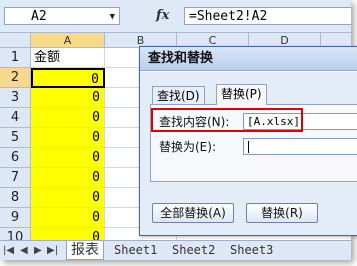 Image resolution: width=357 pixels, height=266 pixels. Describe the element at coordinates (15, 58) in the screenshot. I see `row-header: 1` at that location.